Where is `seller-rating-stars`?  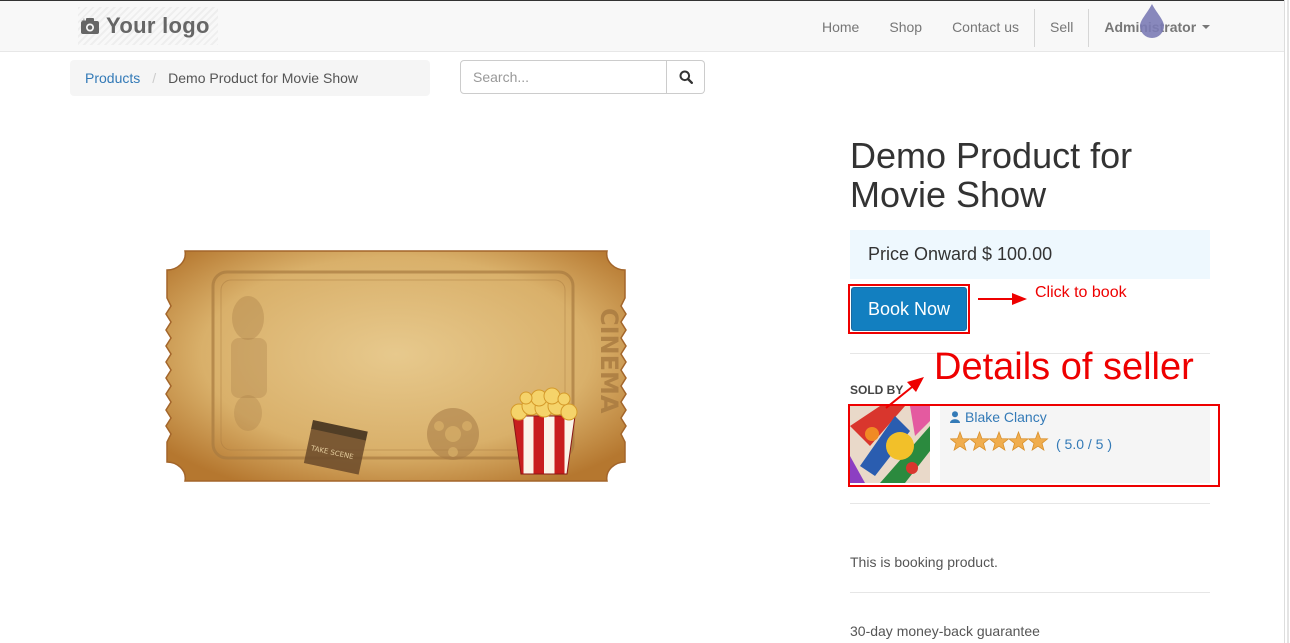 seller-rating-stars is located at coordinates (1000, 442).